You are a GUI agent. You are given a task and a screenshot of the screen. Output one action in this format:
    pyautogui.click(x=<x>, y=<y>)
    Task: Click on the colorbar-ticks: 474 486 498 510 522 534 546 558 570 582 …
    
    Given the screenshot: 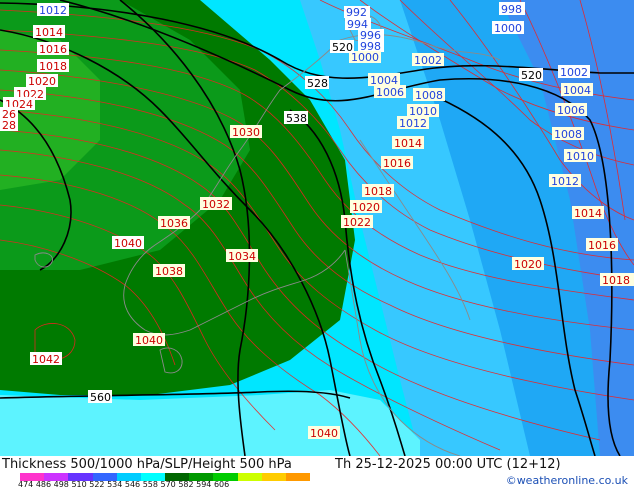 What is the action you would take?
    pyautogui.click(x=124, y=484)
    